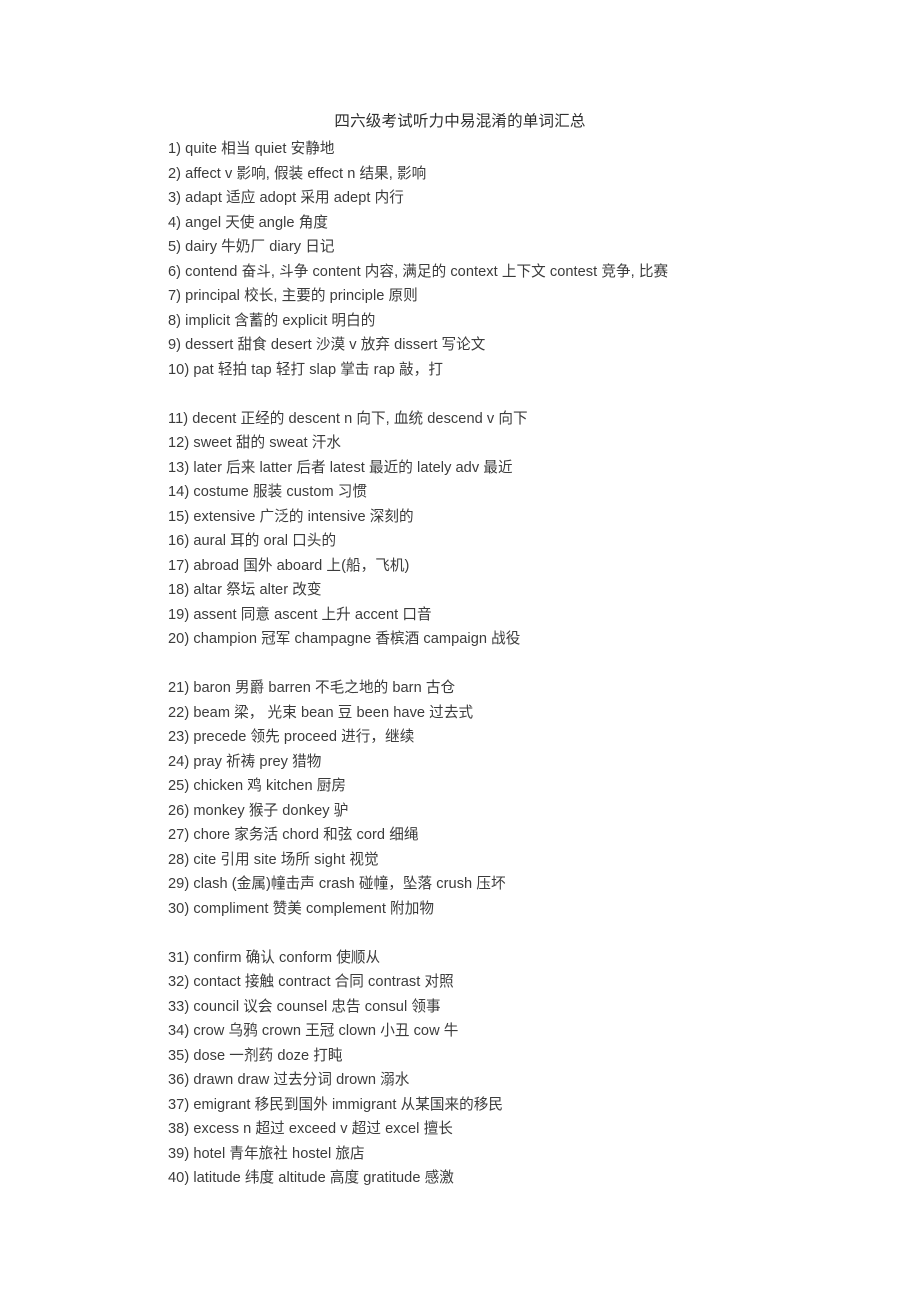  What do you see at coordinates (251, 247) in the screenshot?
I see `vocabulary-entry: 5) dairy 牛奶厂 diary 日记` at bounding box center [251, 247].